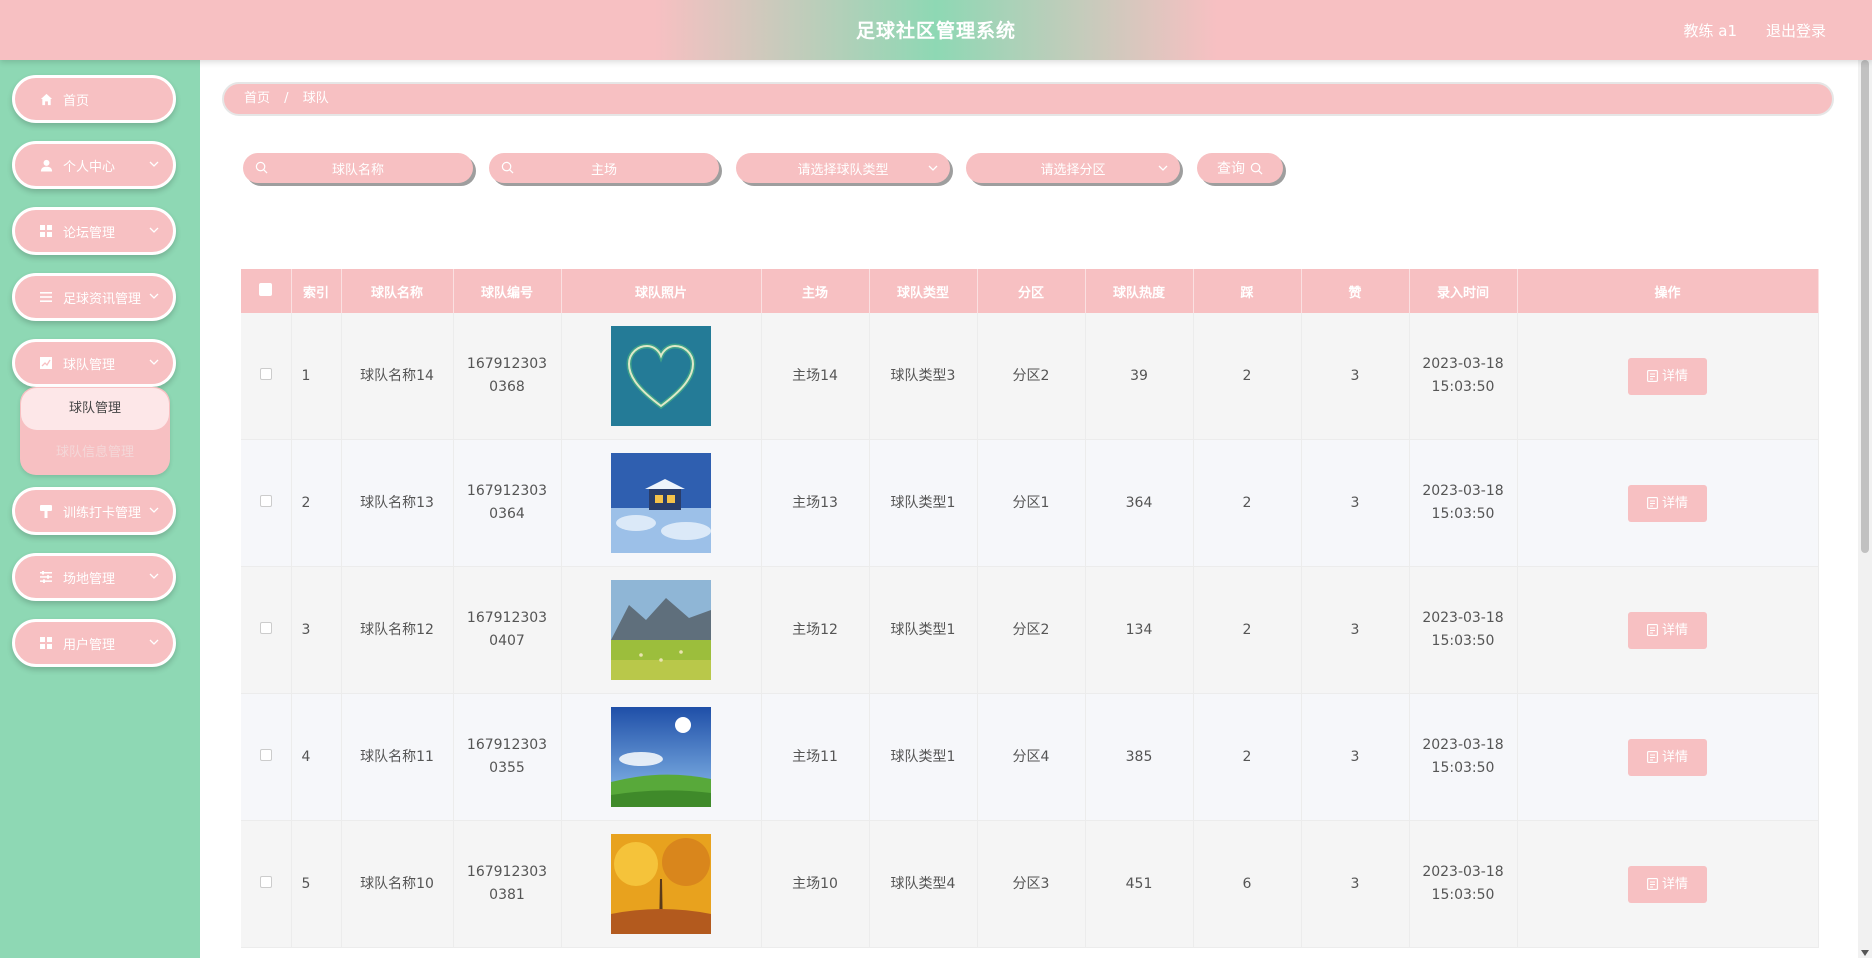  I want to click on like-cell: 3, so click(1355, 757).